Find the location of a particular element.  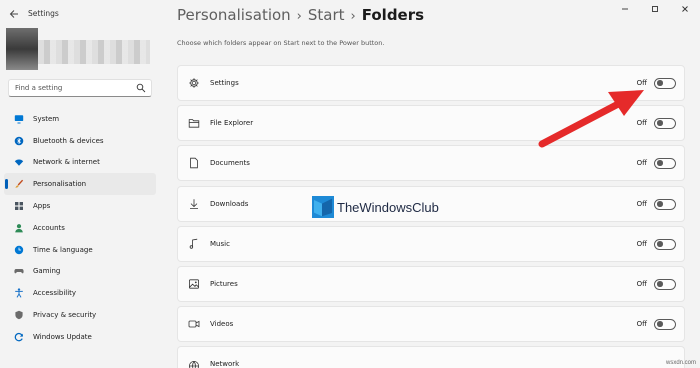

accessibility-icon is located at coordinates (19, 293).